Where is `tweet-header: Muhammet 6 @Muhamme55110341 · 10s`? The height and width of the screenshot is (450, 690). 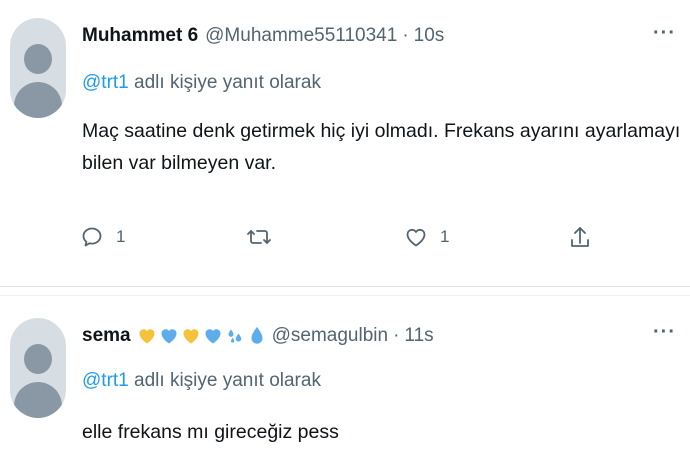 tweet-header: Muhammet 6 @Muhamme55110341 · 10s is located at coordinates (263, 36).